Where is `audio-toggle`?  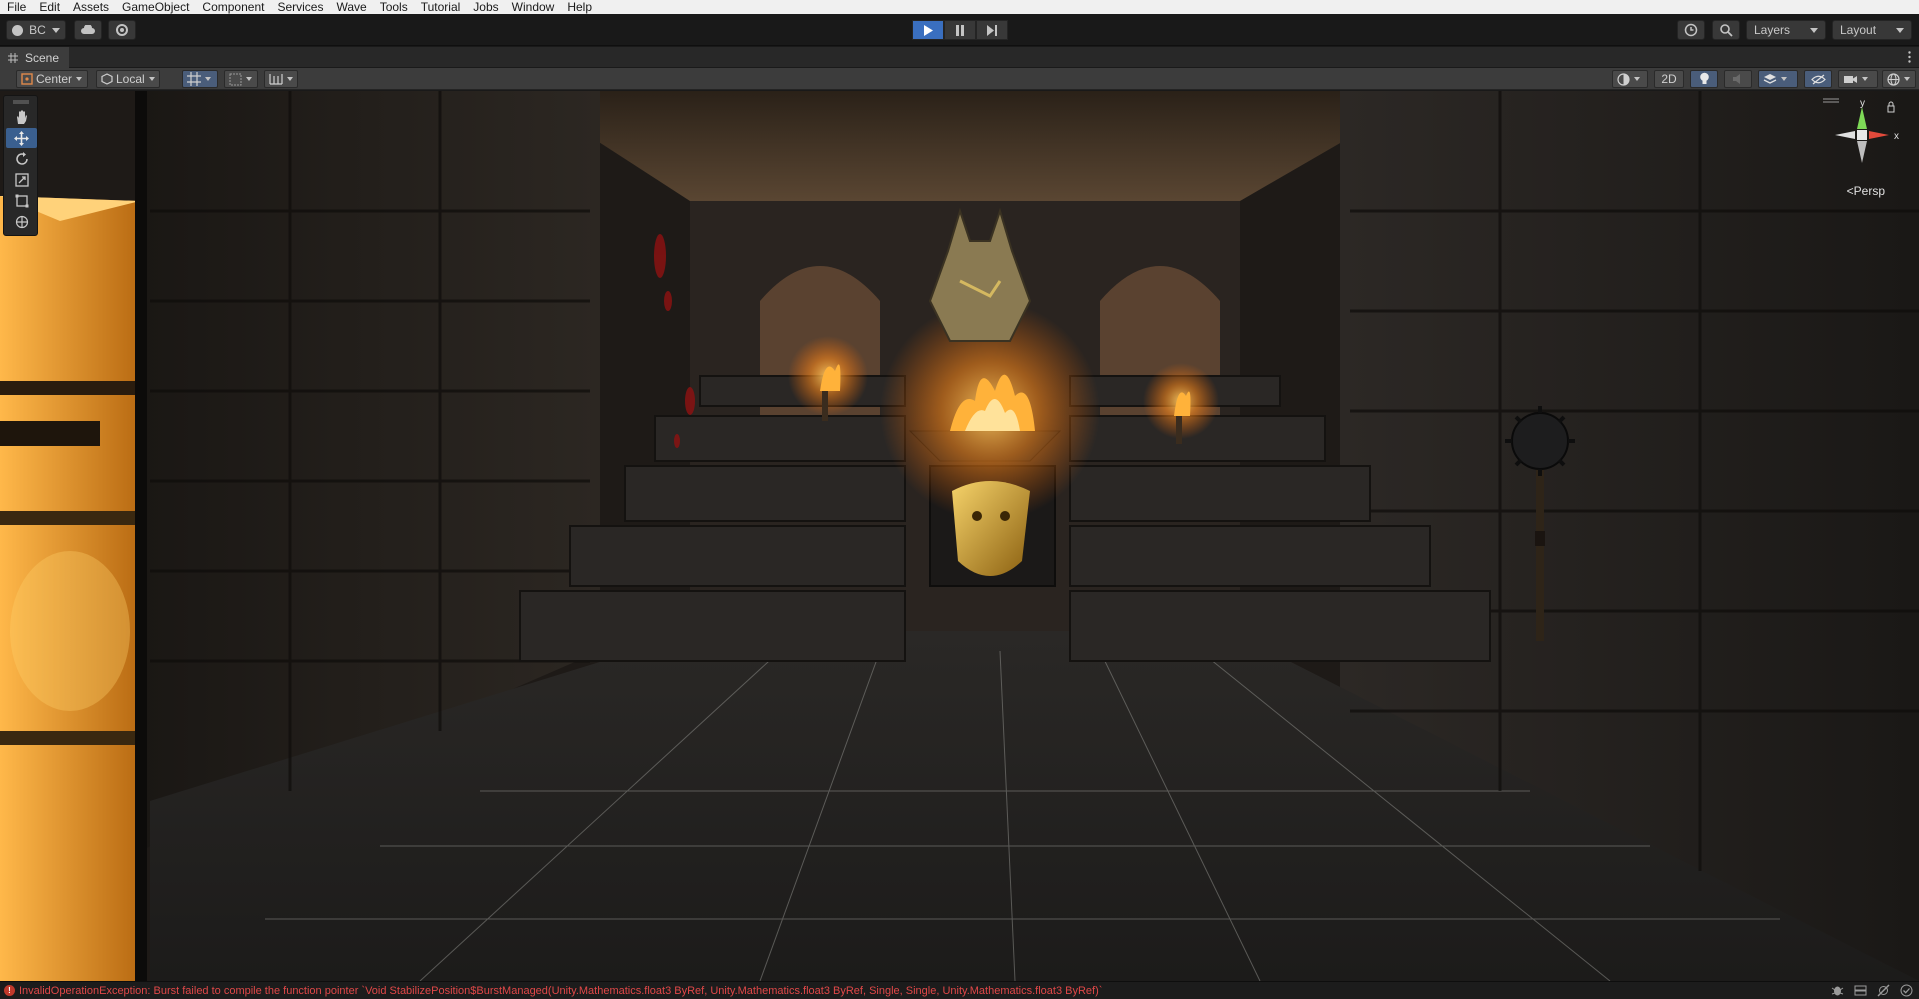
audio-toggle is located at coordinates (1738, 79).